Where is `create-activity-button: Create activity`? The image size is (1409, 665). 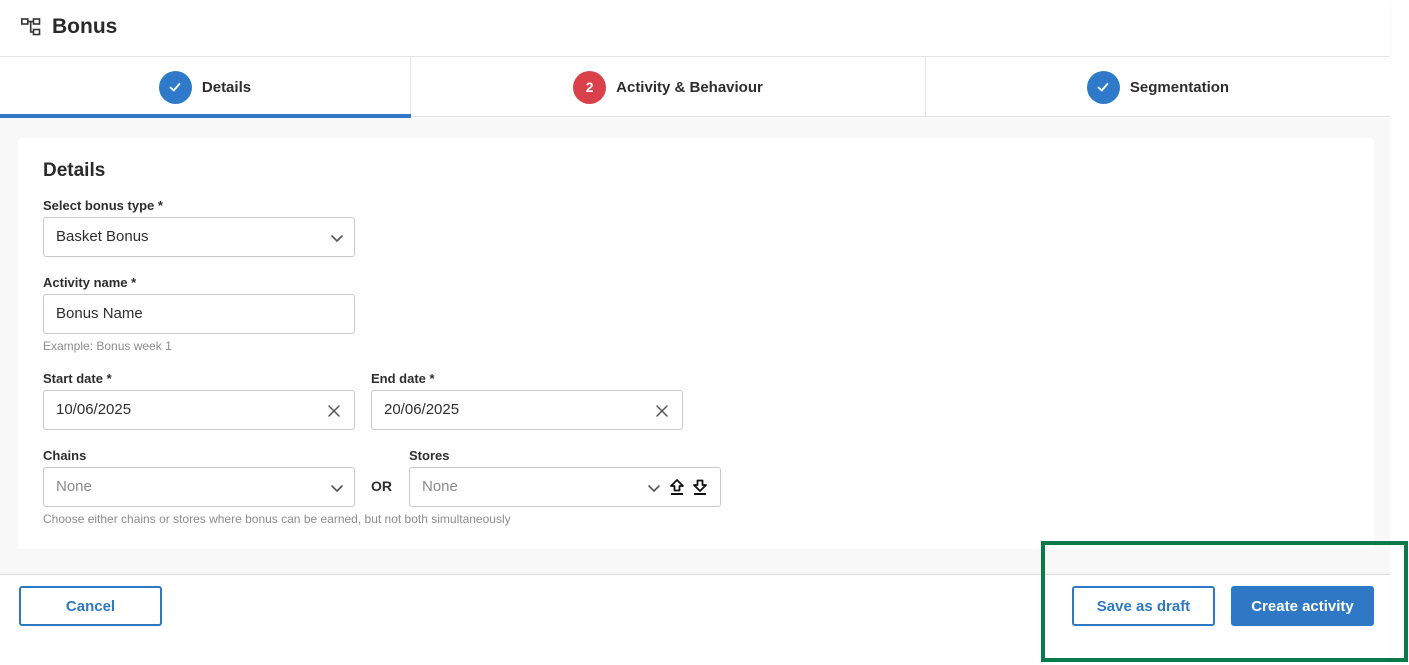
create-activity-button: Create activity is located at coordinates (1302, 606).